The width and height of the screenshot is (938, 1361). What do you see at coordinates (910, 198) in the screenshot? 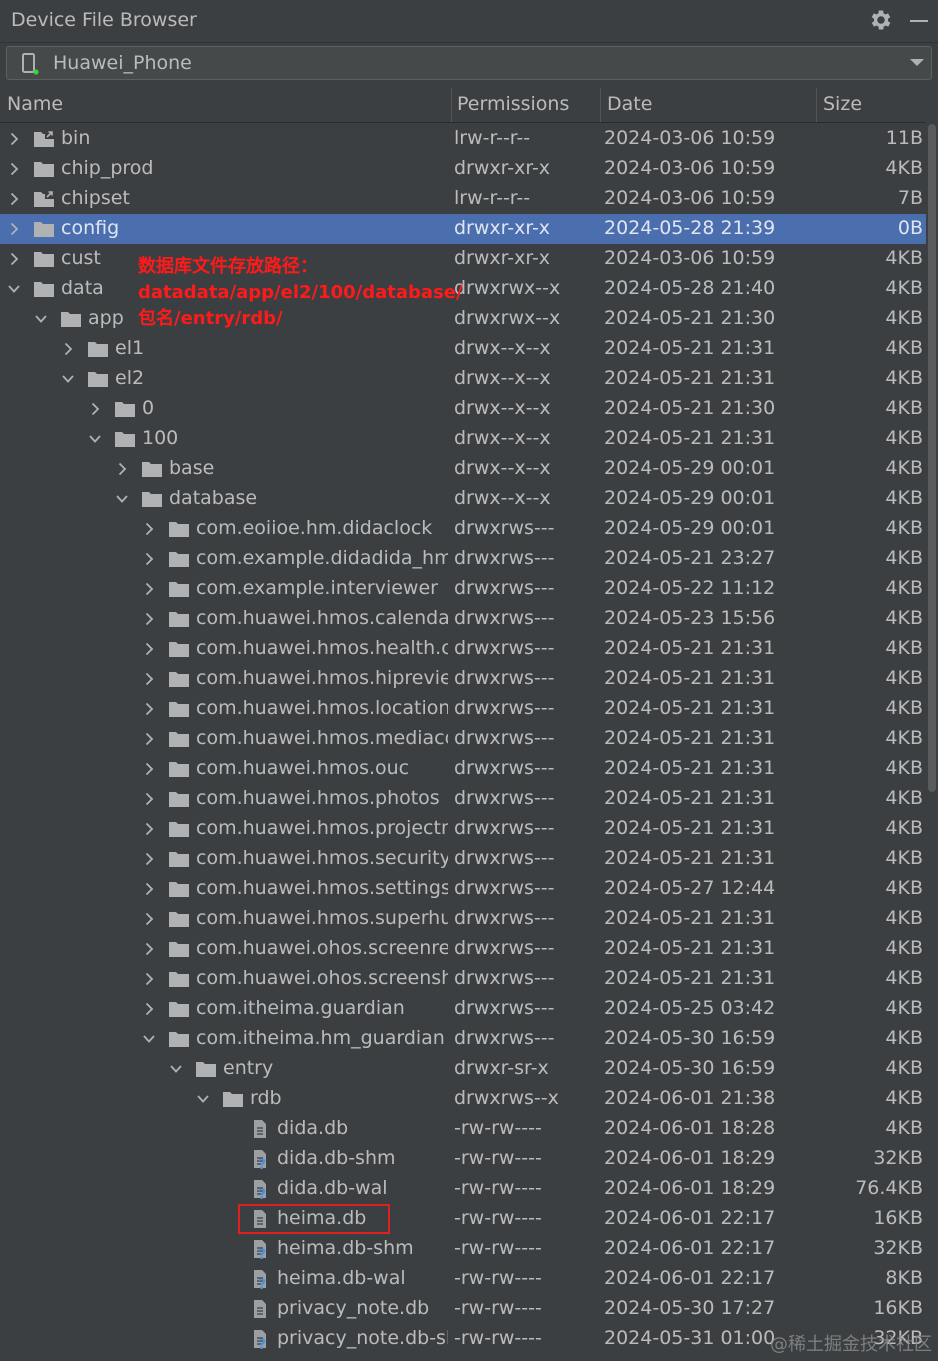
I see `row-size: 7B` at bounding box center [910, 198].